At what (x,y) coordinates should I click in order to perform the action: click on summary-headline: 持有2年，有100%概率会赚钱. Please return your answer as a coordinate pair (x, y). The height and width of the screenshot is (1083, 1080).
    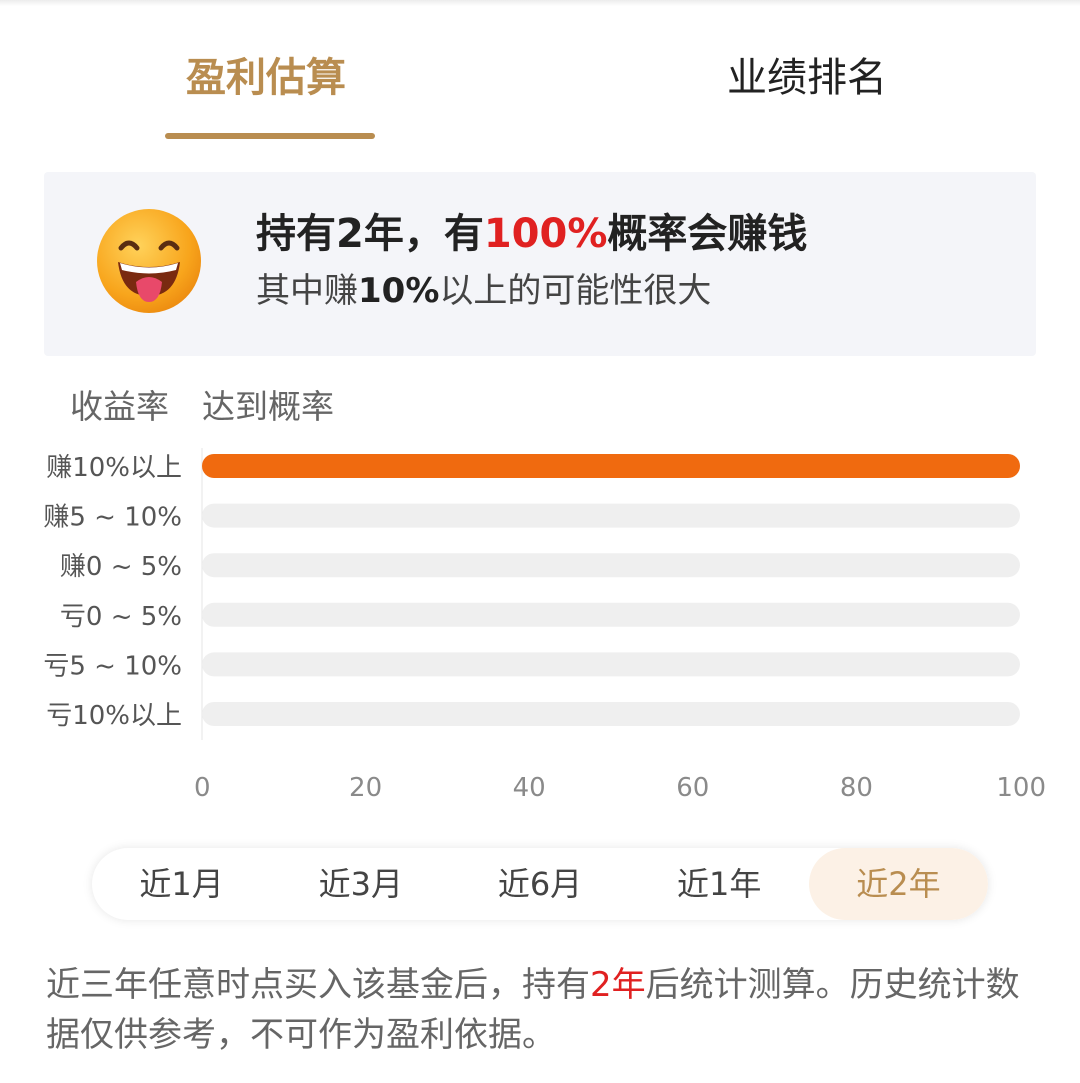
    Looking at the image, I should click on (531, 234).